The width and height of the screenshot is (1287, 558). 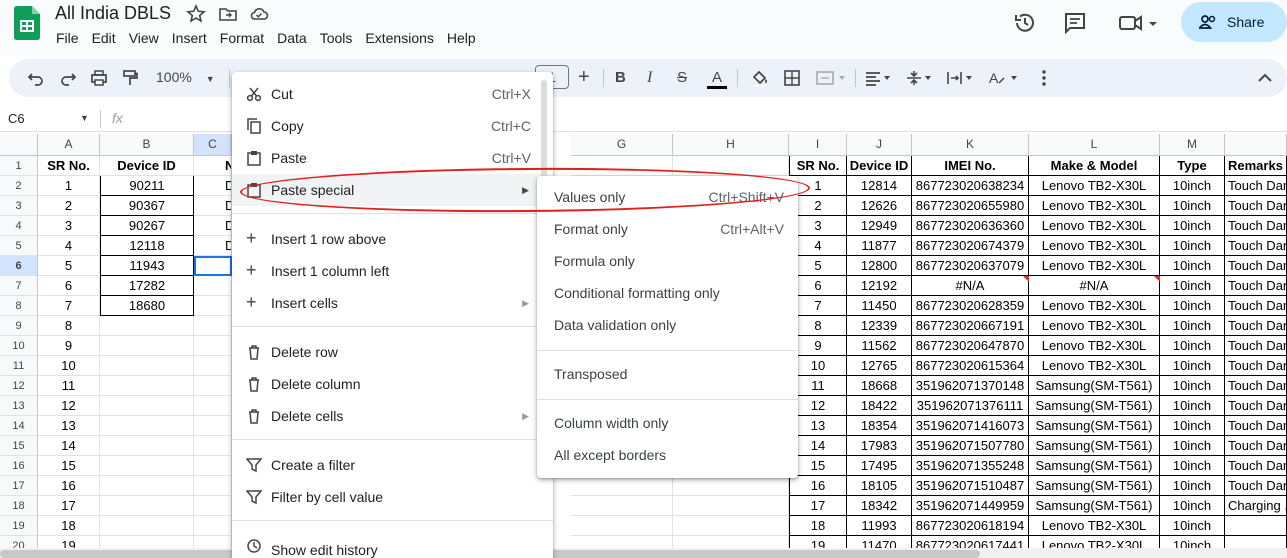 I want to click on submenu-item-transposed: Transposed, so click(x=667, y=374).